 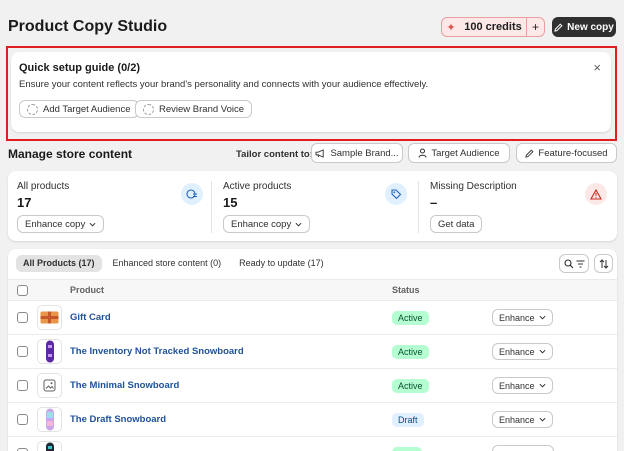 I want to click on product-link: Gift Card, so click(x=90, y=317).